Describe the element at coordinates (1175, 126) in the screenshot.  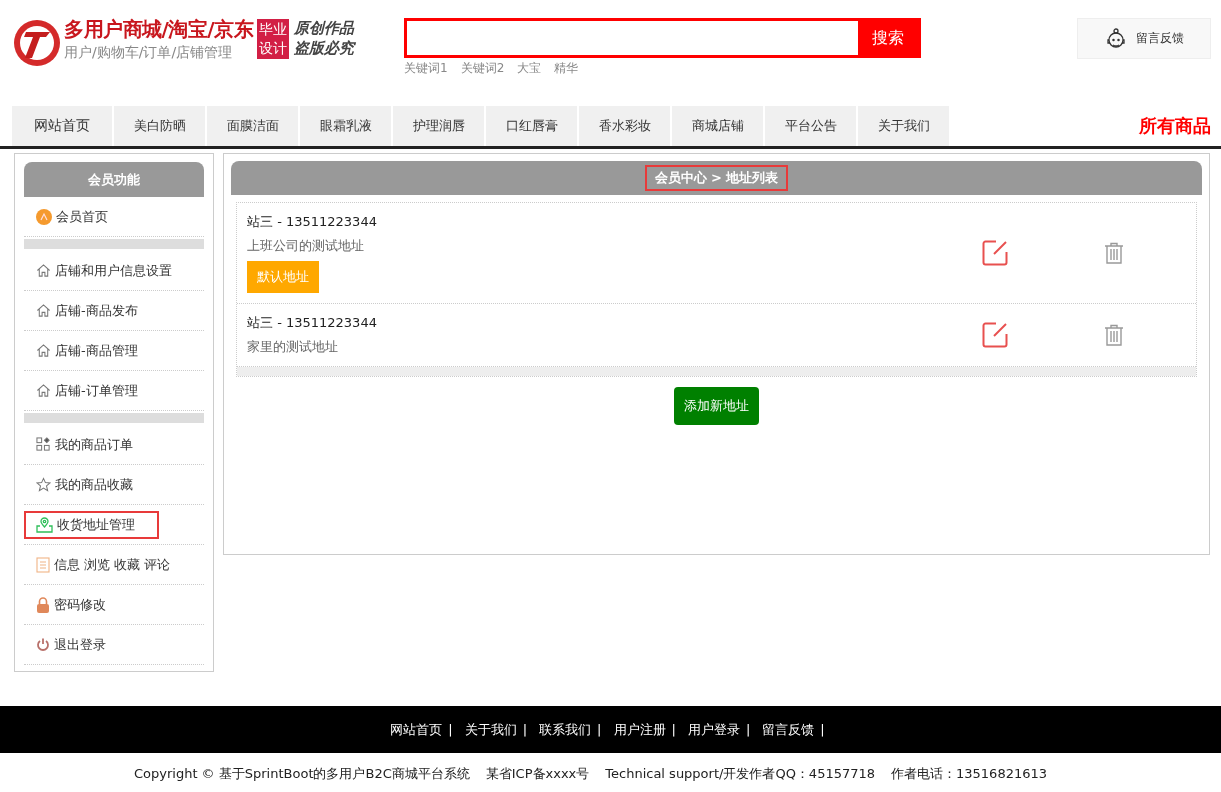
I see `all-goods-link: 所有商品` at that location.